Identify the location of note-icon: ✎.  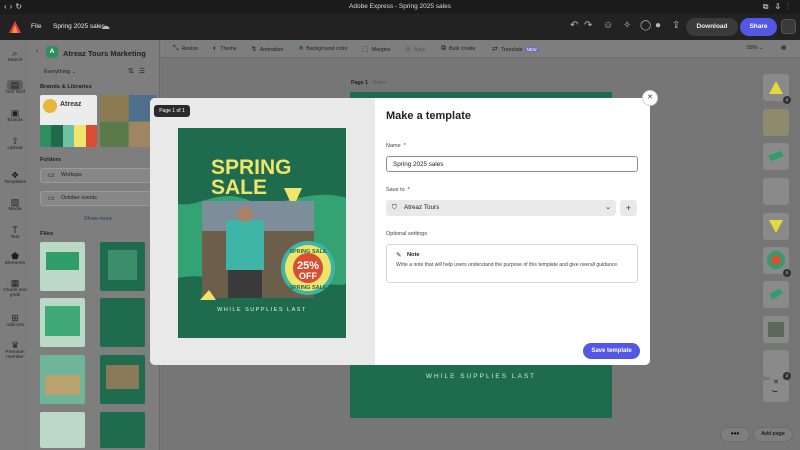
(399, 255).